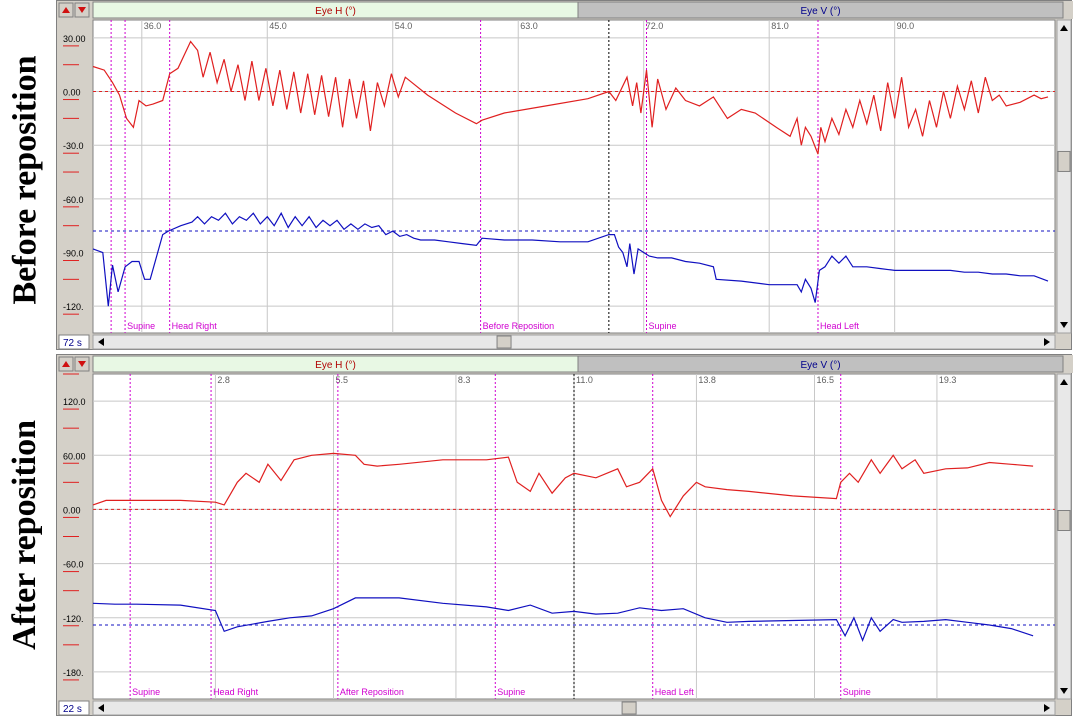 This screenshot has height=719, width=1084. What do you see at coordinates (826, 380) in the screenshot?
I see `x-tick-label: 16.5` at bounding box center [826, 380].